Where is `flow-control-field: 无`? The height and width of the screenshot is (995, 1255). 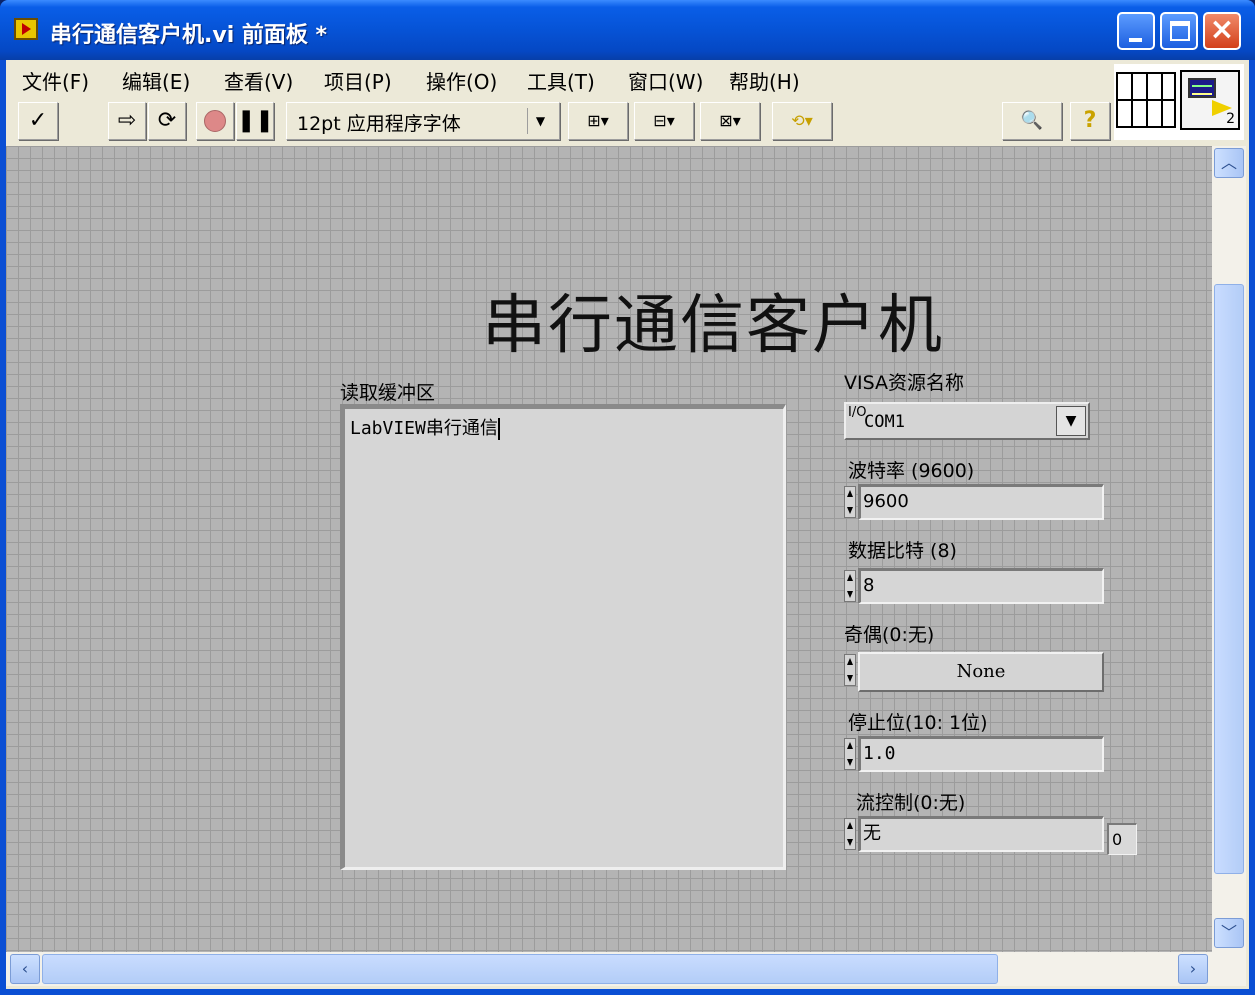 flow-control-field: 无 is located at coordinates (981, 834).